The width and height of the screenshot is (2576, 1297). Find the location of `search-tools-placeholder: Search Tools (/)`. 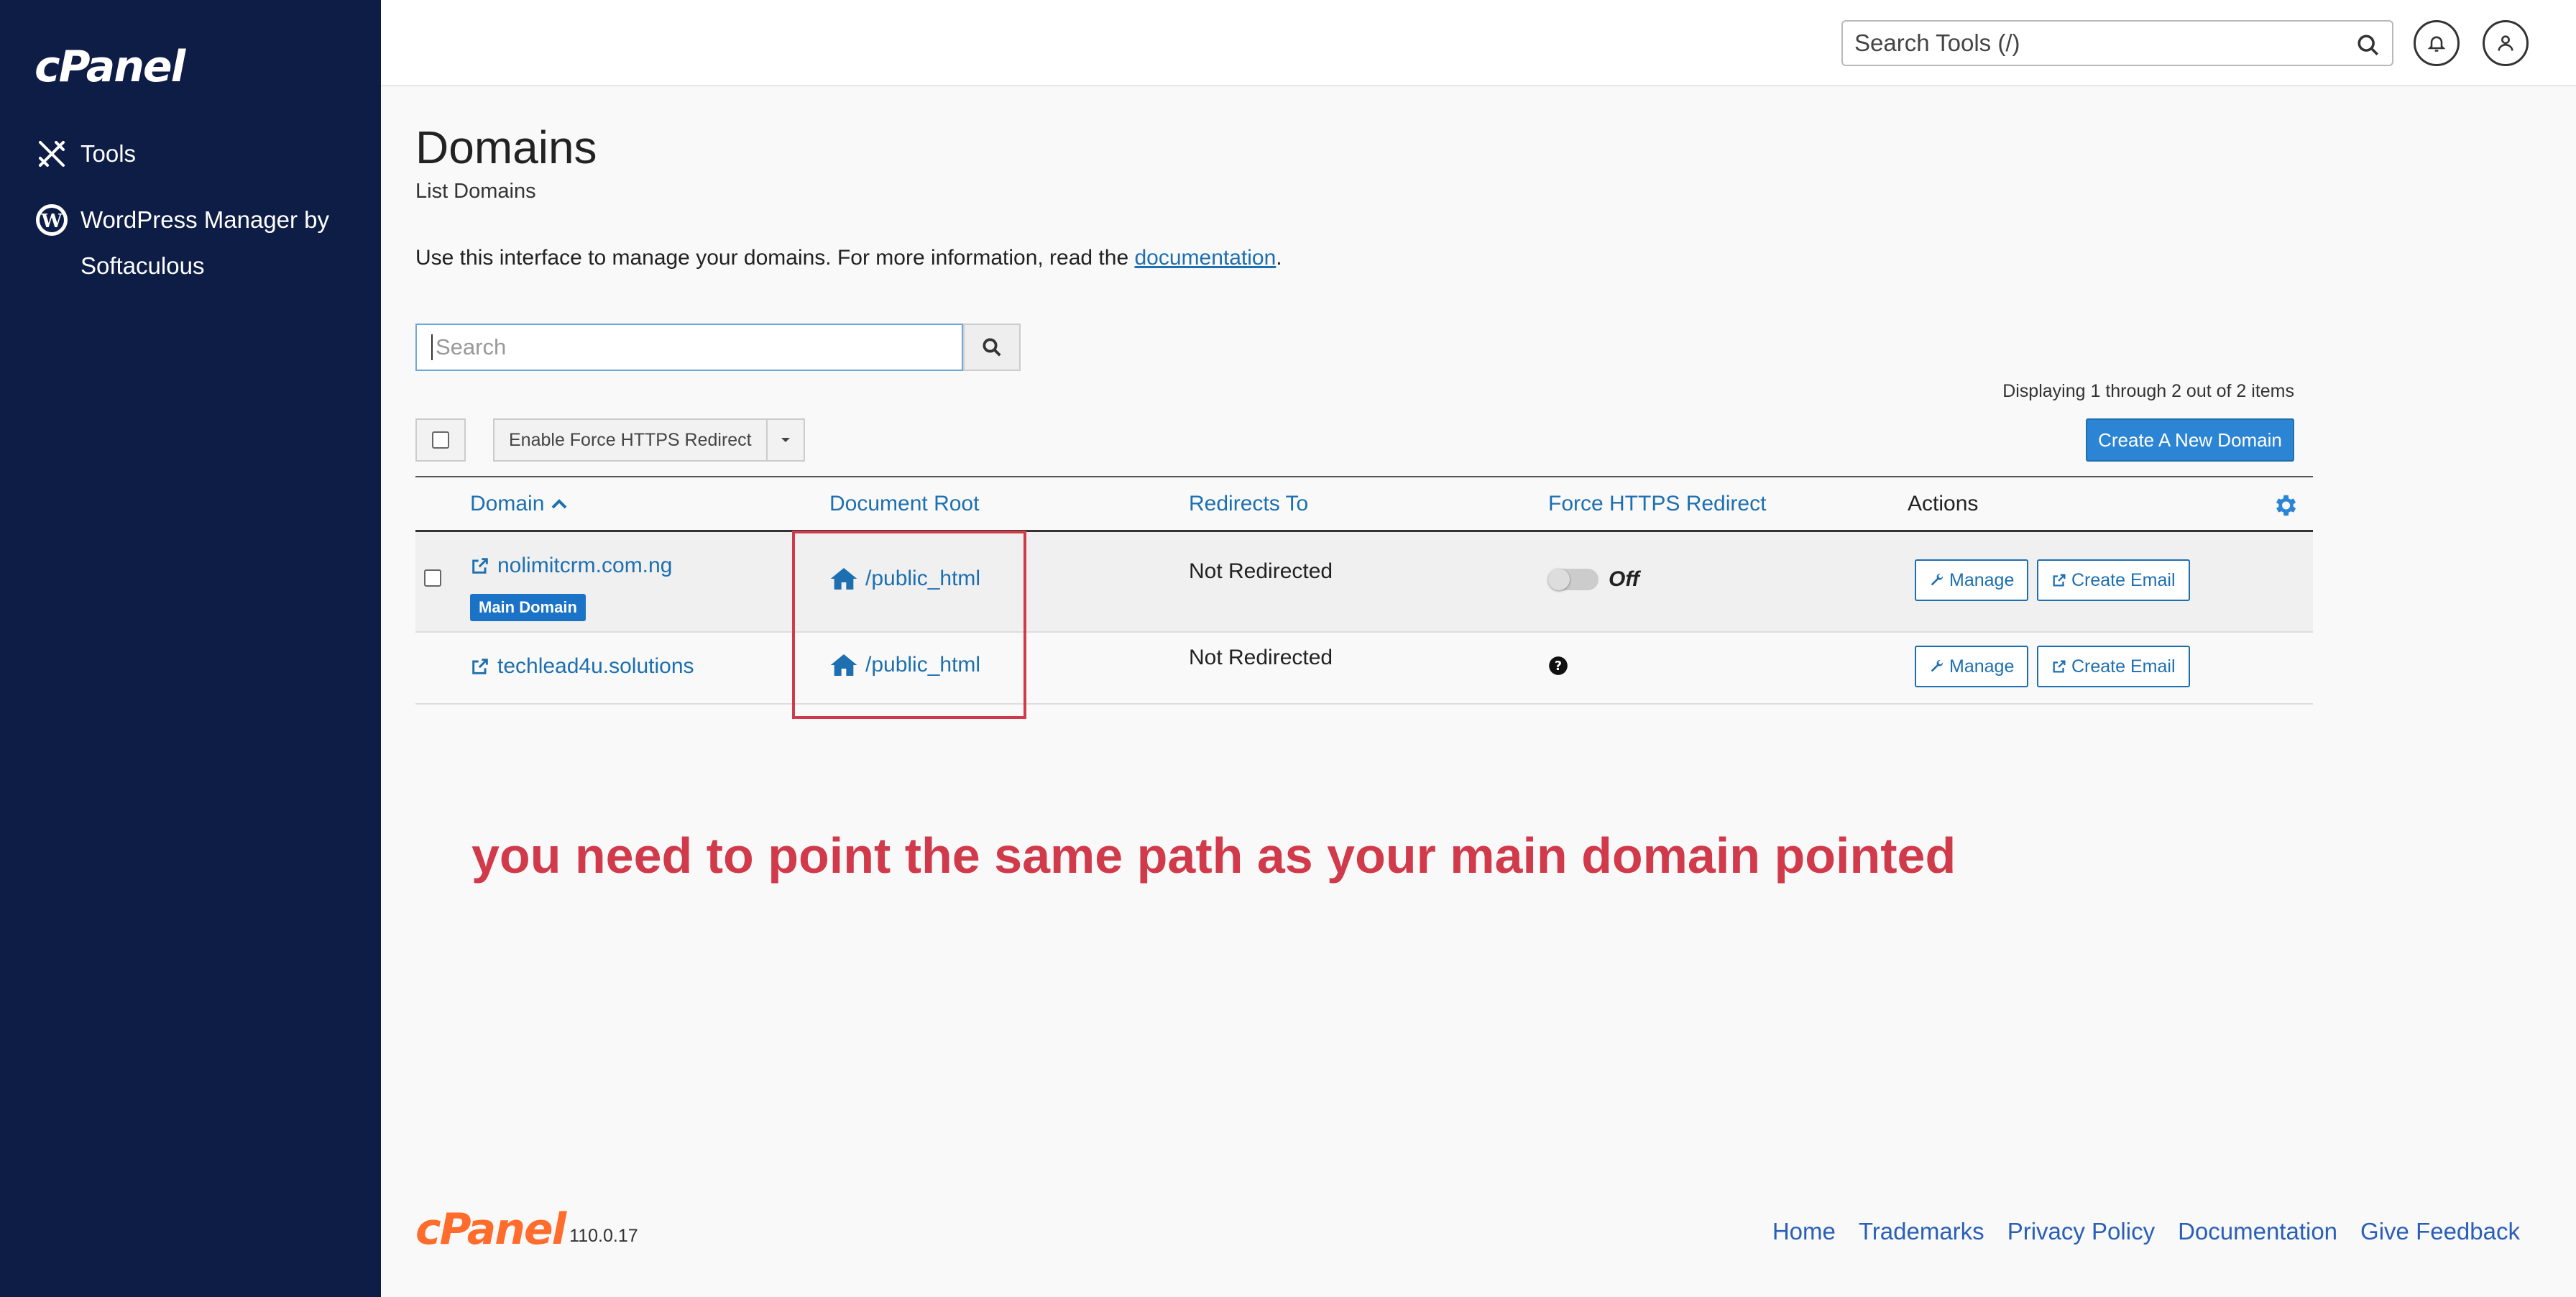

search-tools-placeholder: Search Tools (/) is located at coordinates (1937, 43).